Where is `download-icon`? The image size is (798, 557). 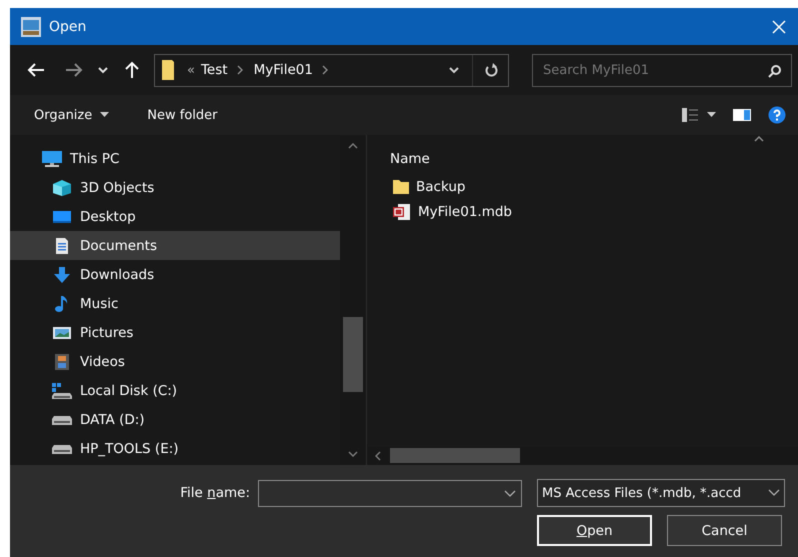
download-icon is located at coordinates (62, 275).